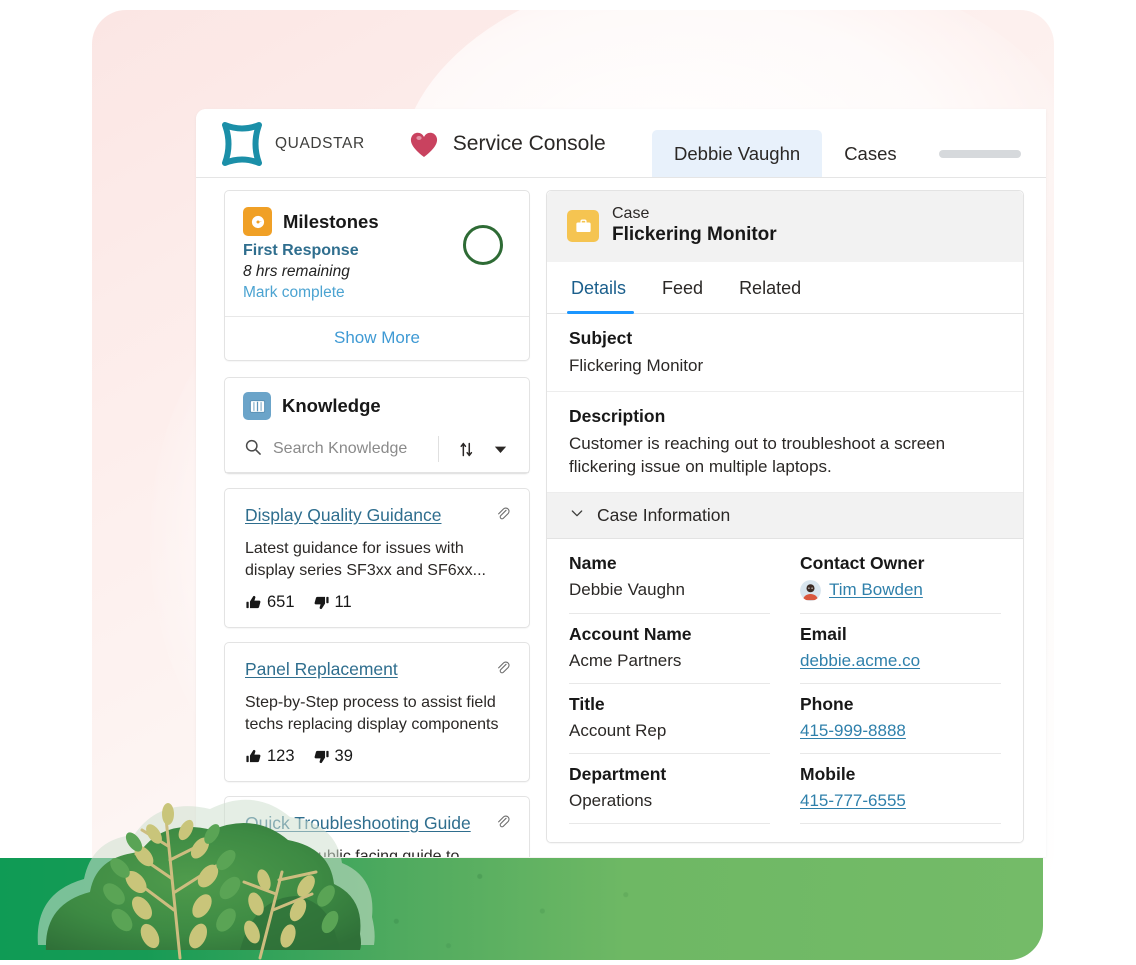 Image resolution: width=1136 pixels, height=965 pixels. I want to click on app-launcher: Service Console, so click(485, 144).